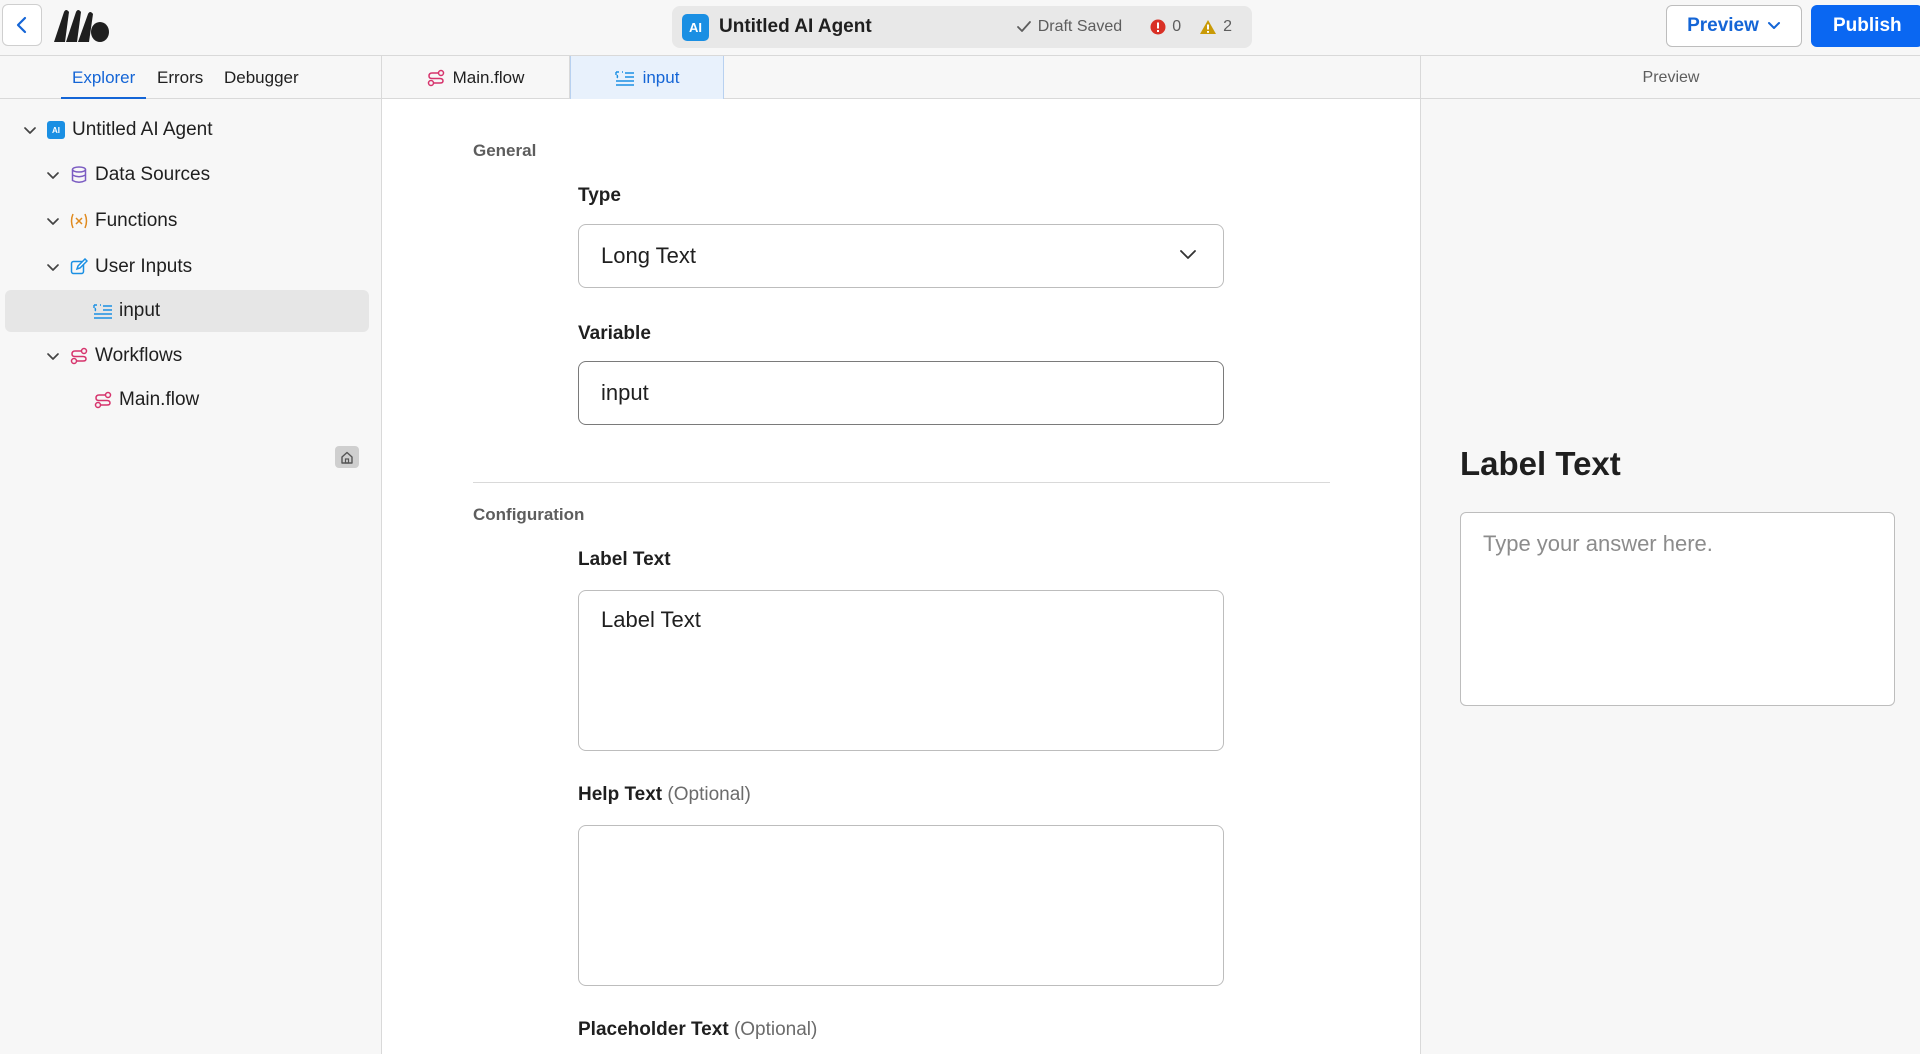 This screenshot has width=1920, height=1054. I want to click on preview-answer-input, so click(1677, 609).